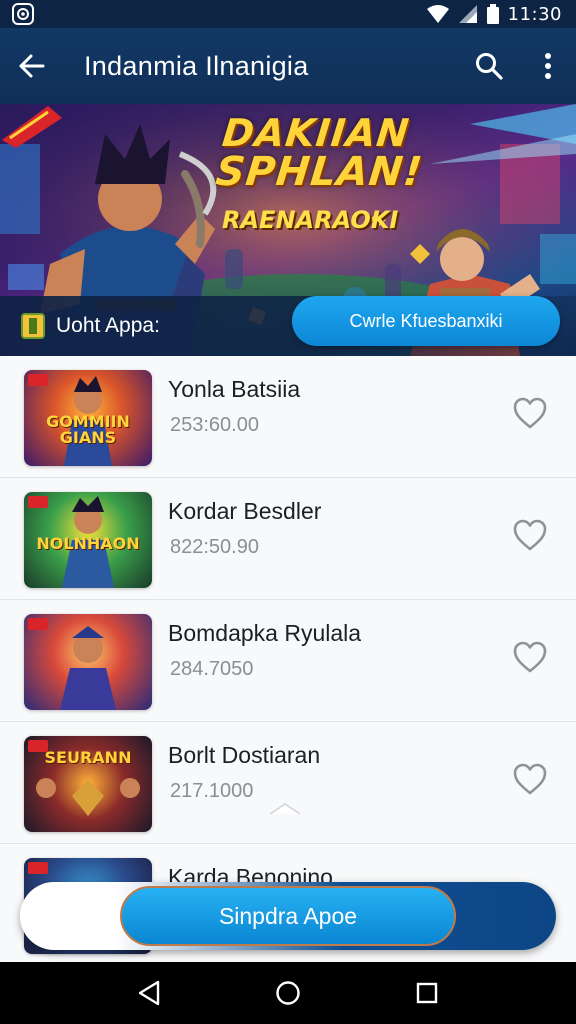 The width and height of the screenshot is (576, 1024). Describe the element at coordinates (426, 321) in the screenshot. I see `banner-cta-button: Cwrle Kfuesbanxiki` at that location.